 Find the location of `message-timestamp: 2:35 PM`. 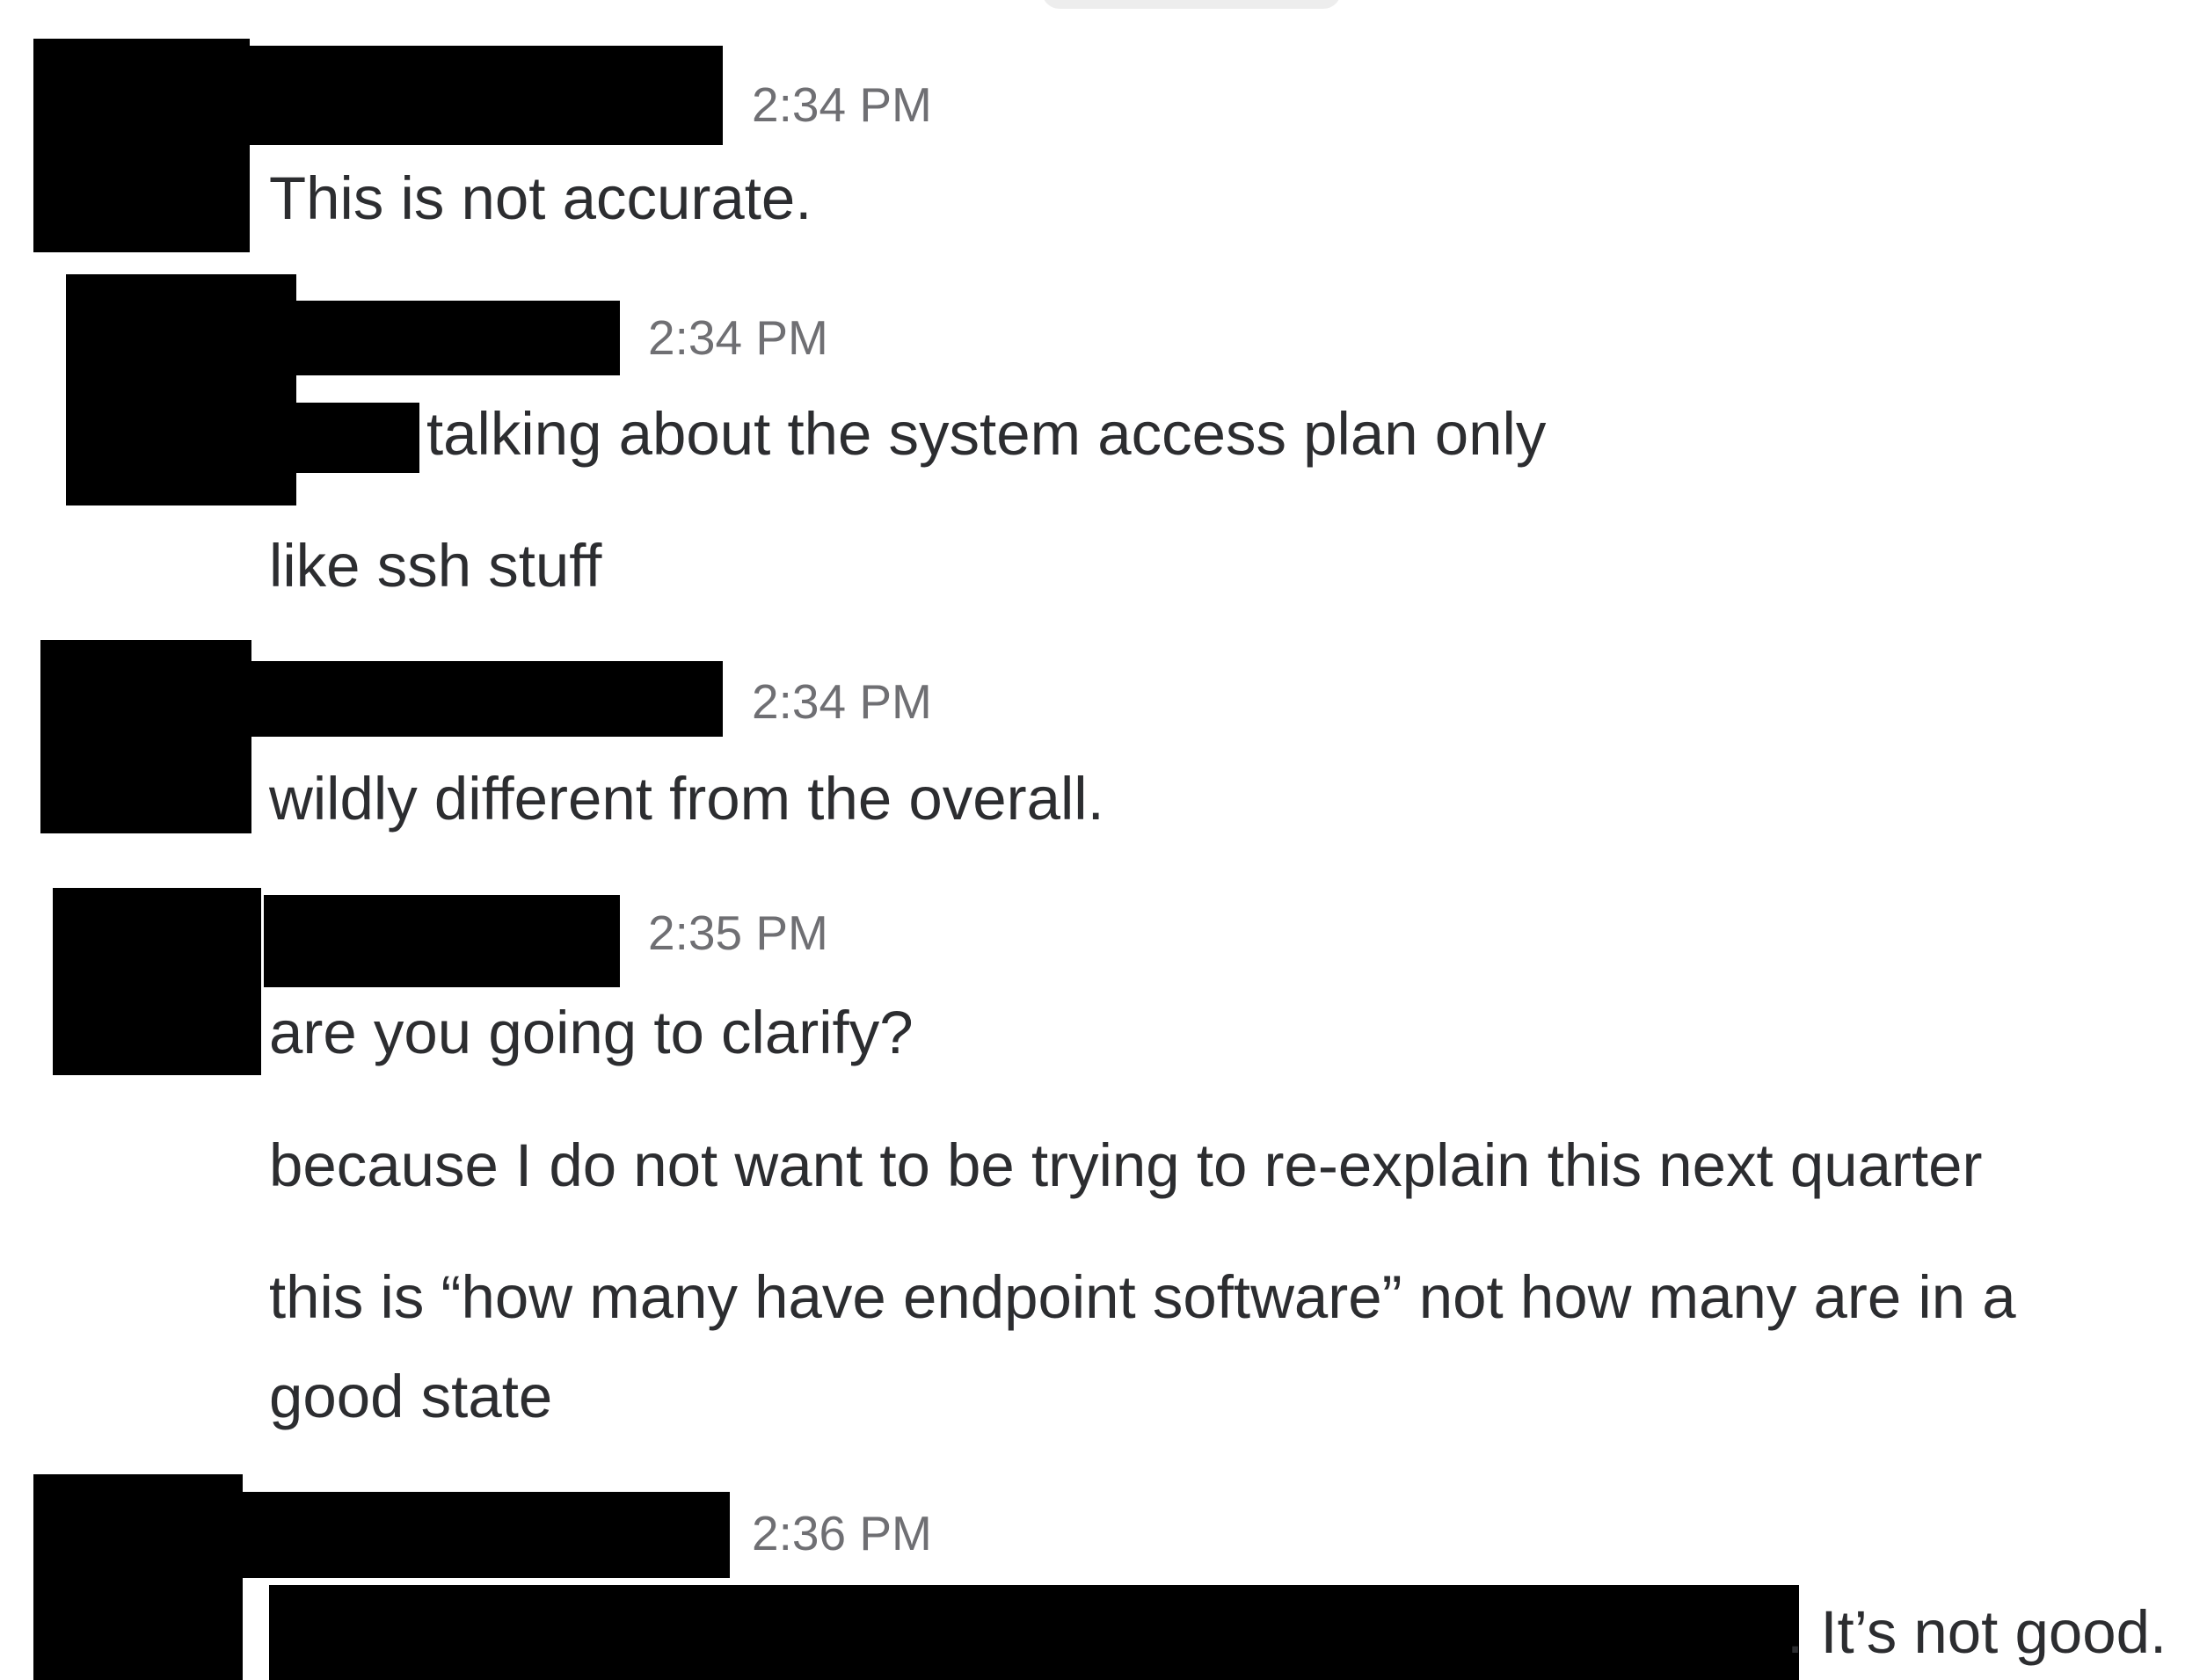

message-timestamp: 2:35 PM is located at coordinates (738, 933).